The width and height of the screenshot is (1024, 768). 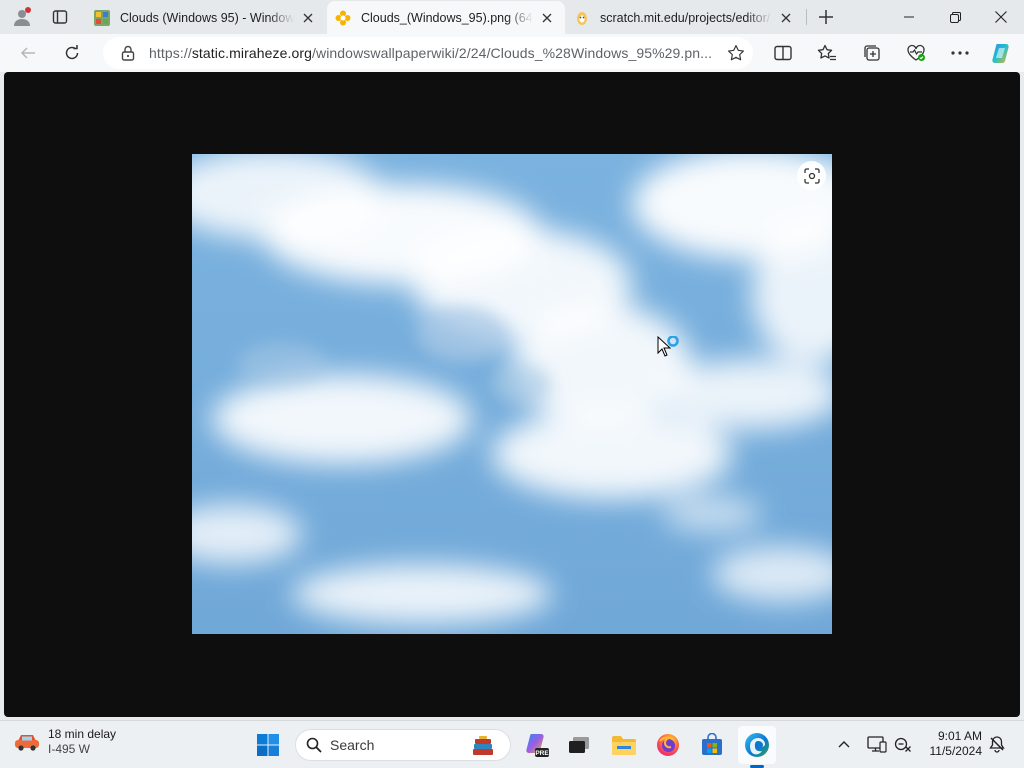 What do you see at coordinates (314, 745) in the screenshot?
I see `search-icon` at bounding box center [314, 745].